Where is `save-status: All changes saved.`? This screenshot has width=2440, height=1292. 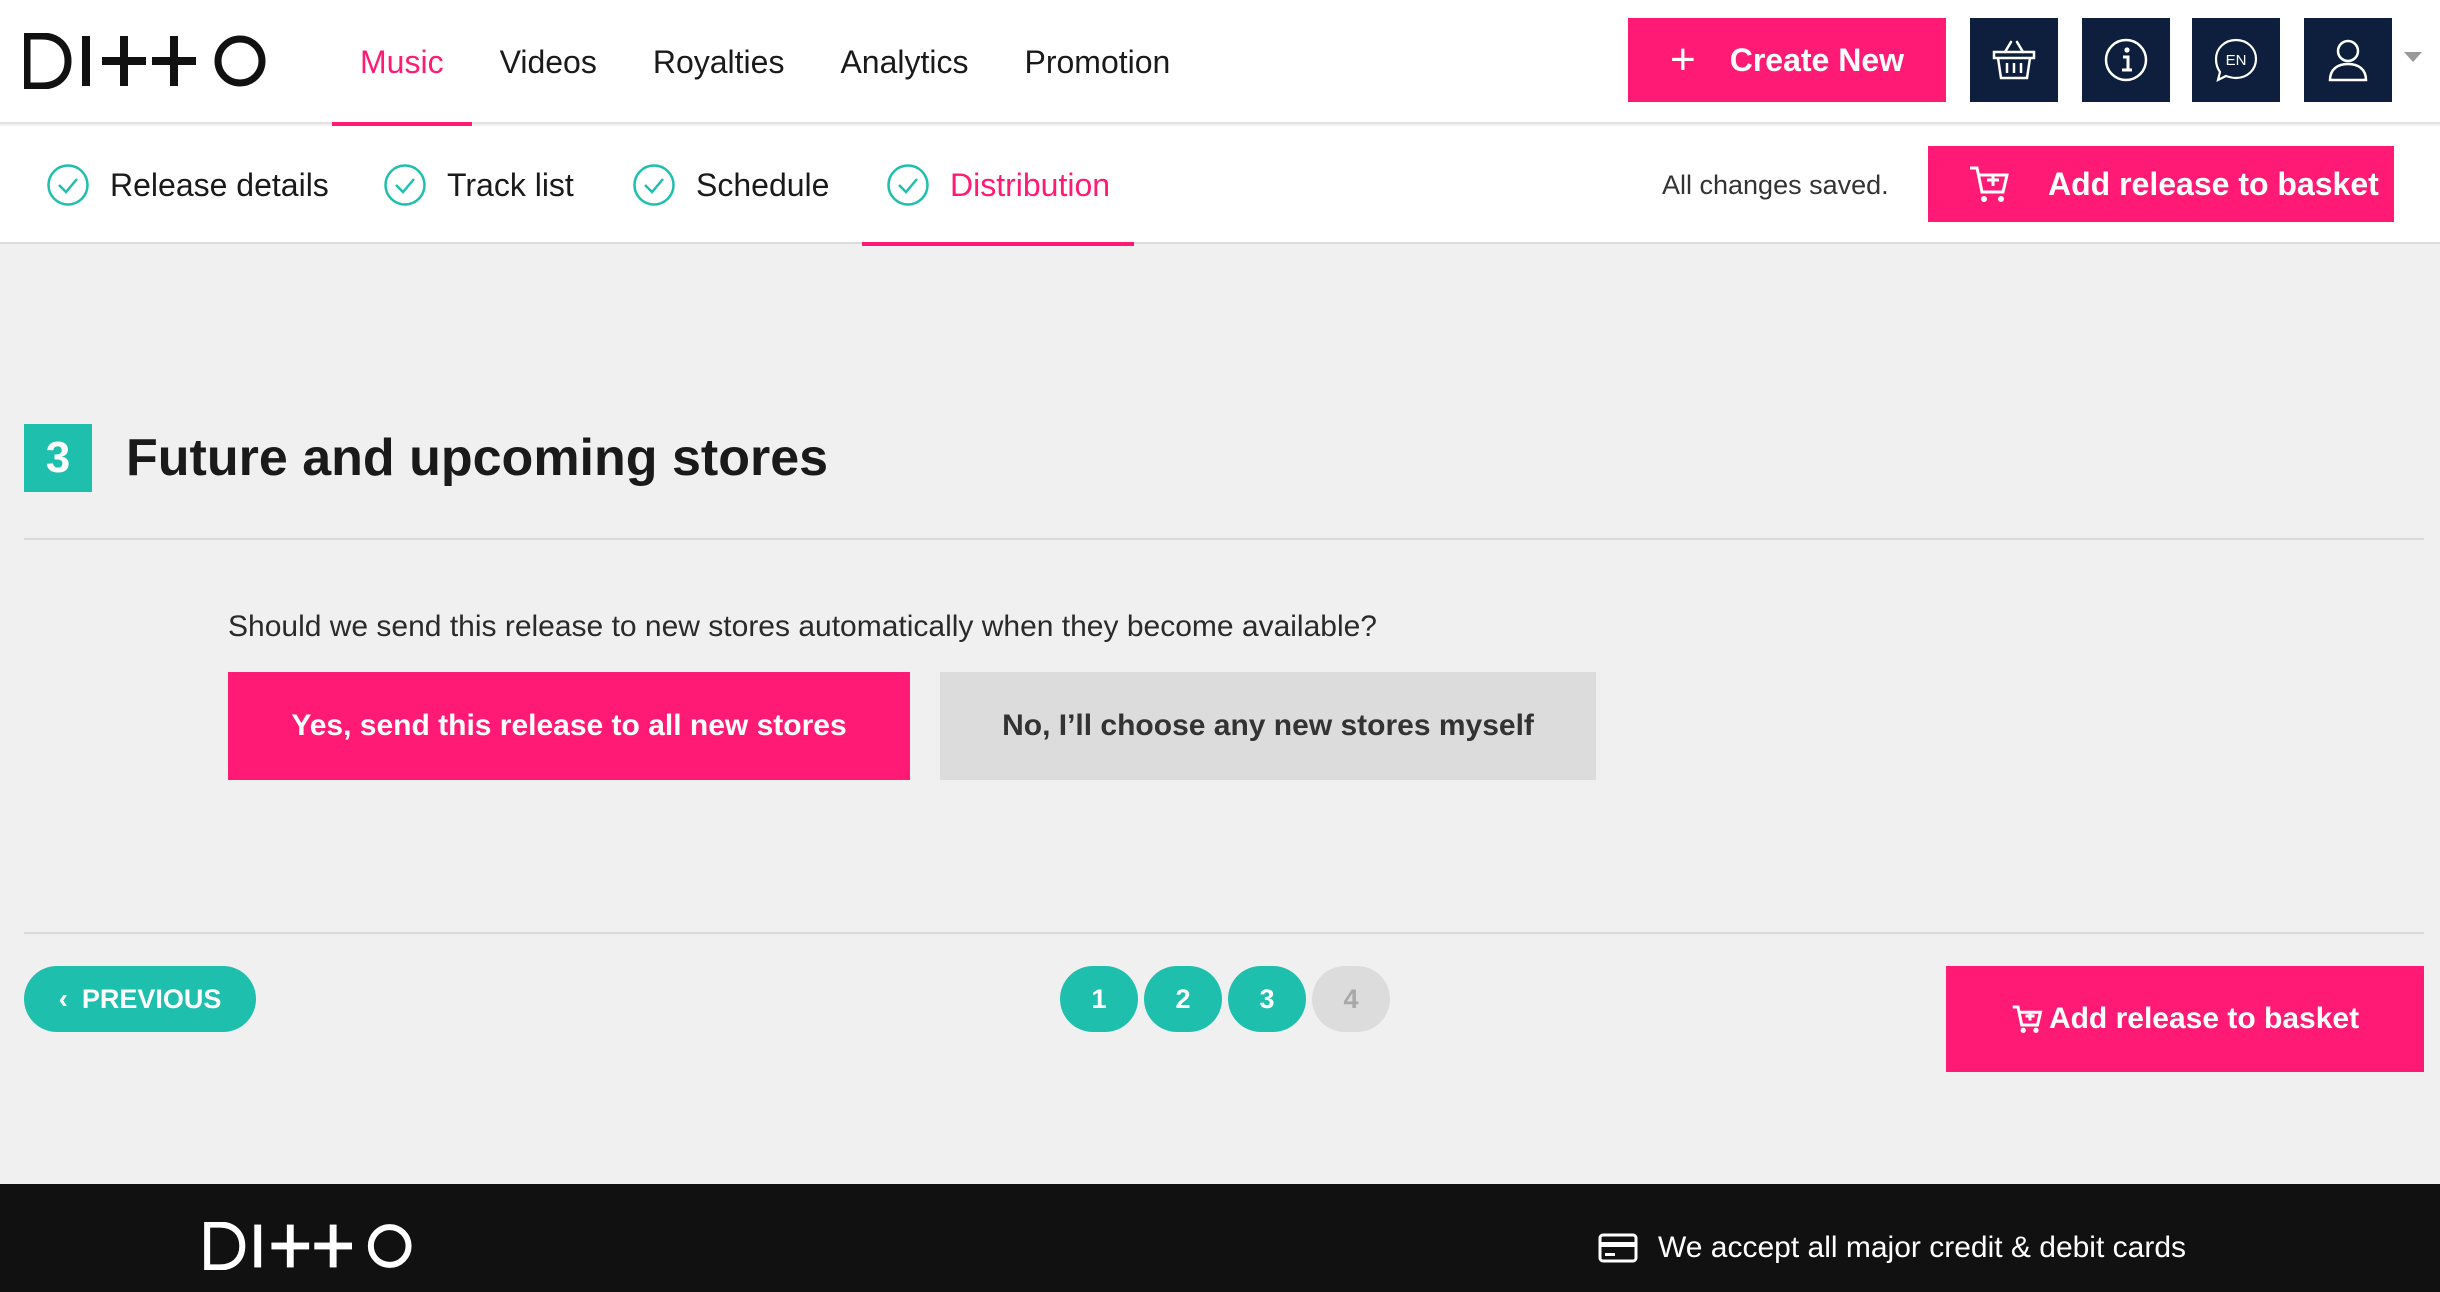
save-status: All changes saved. is located at coordinates (1775, 184).